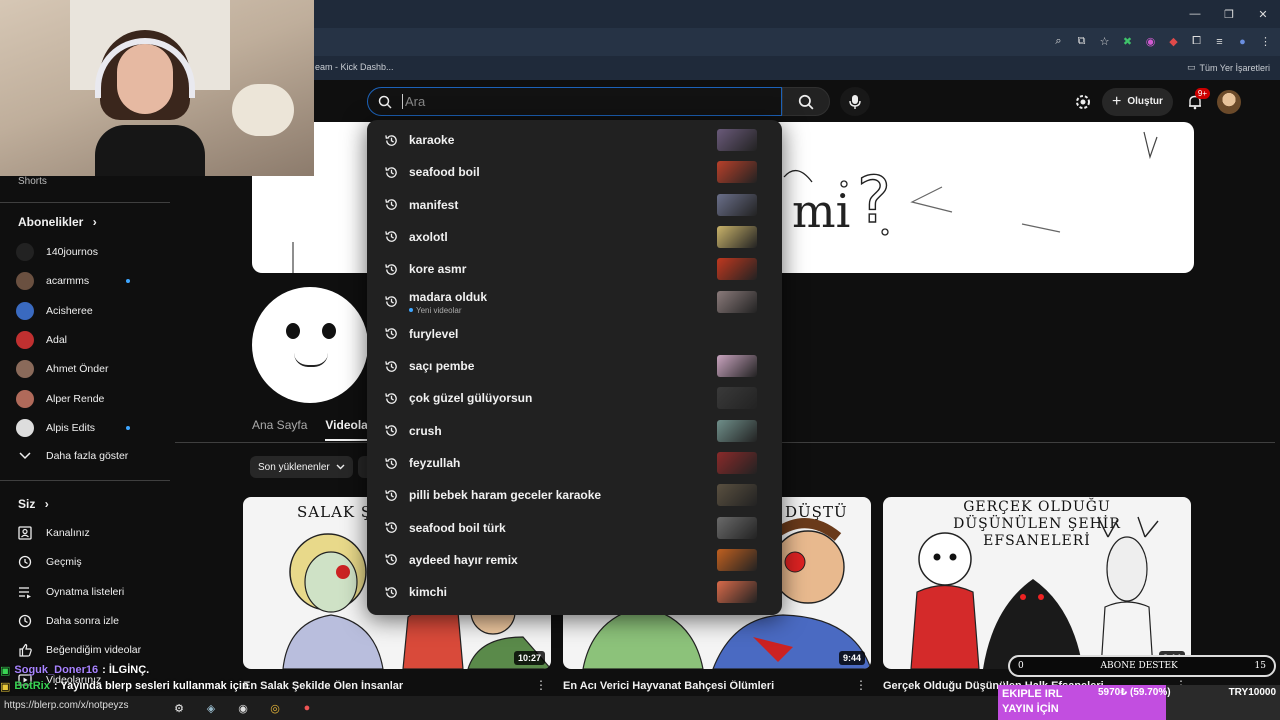 Image resolution: width=1280 pixels, height=720 pixels. What do you see at coordinates (574, 269) in the screenshot?
I see `search-suggestion: kore asmr` at bounding box center [574, 269].